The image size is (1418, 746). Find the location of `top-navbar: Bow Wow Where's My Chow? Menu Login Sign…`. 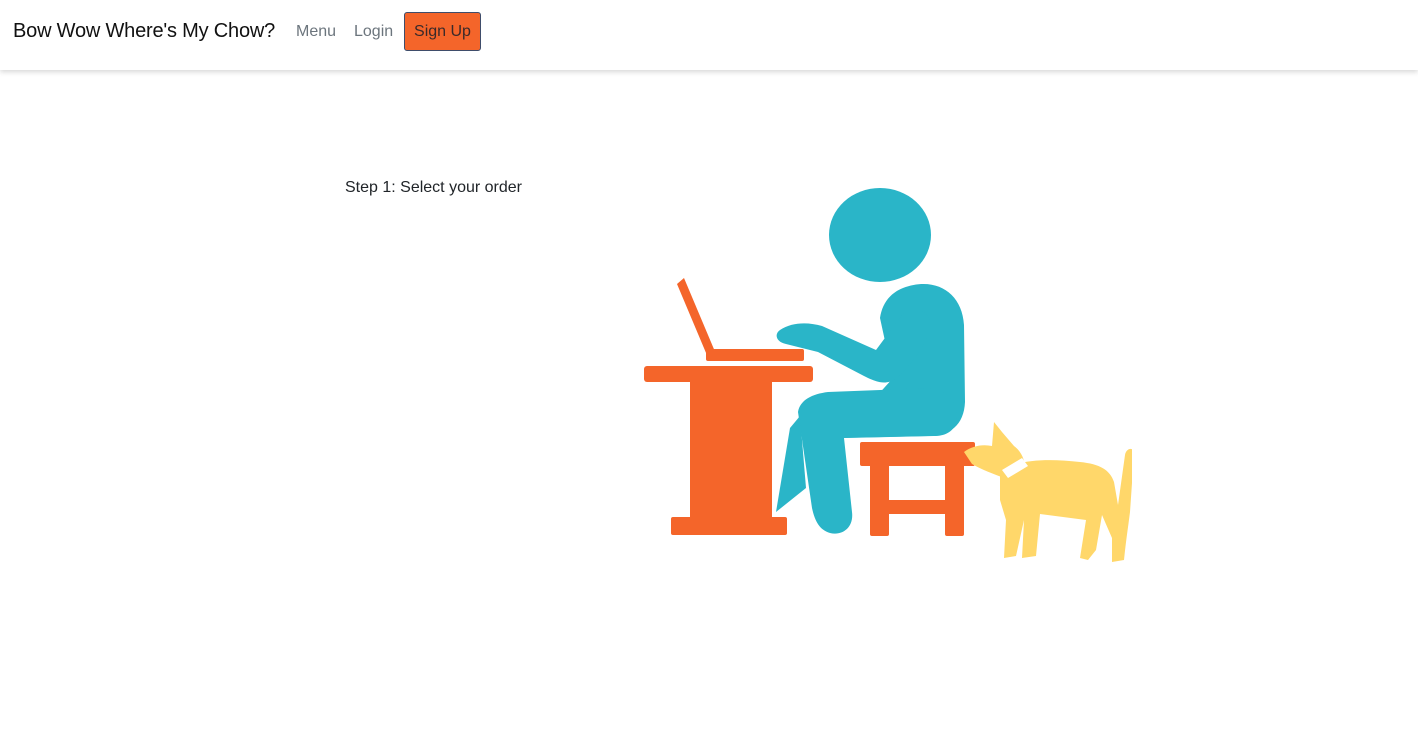

top-navbar: Bow Wow Where's My Chow? Menu Login Sign… is located at coordinates (709, 35).